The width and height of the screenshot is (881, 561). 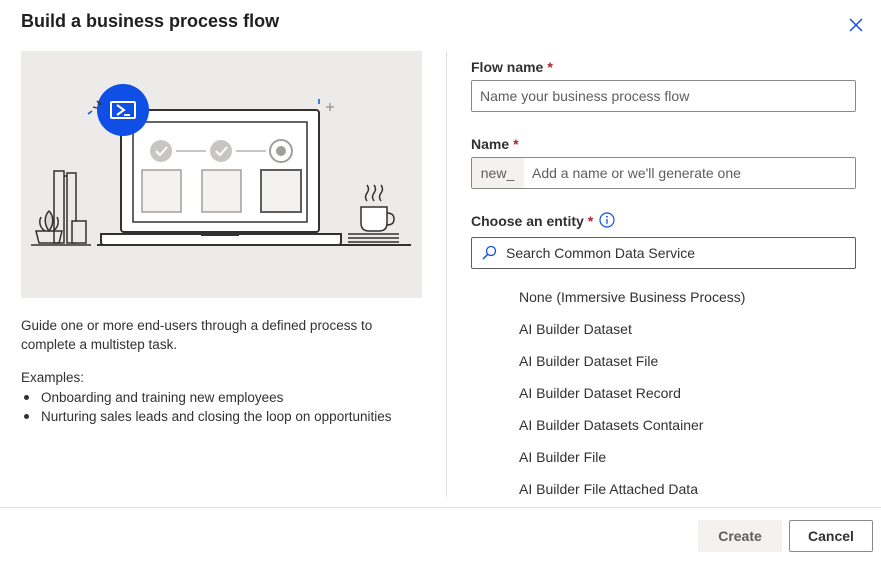 What do you see at coordinates (440, 507) in the screenshot?
I see `footer-divider` at bounding box center [440, 507].